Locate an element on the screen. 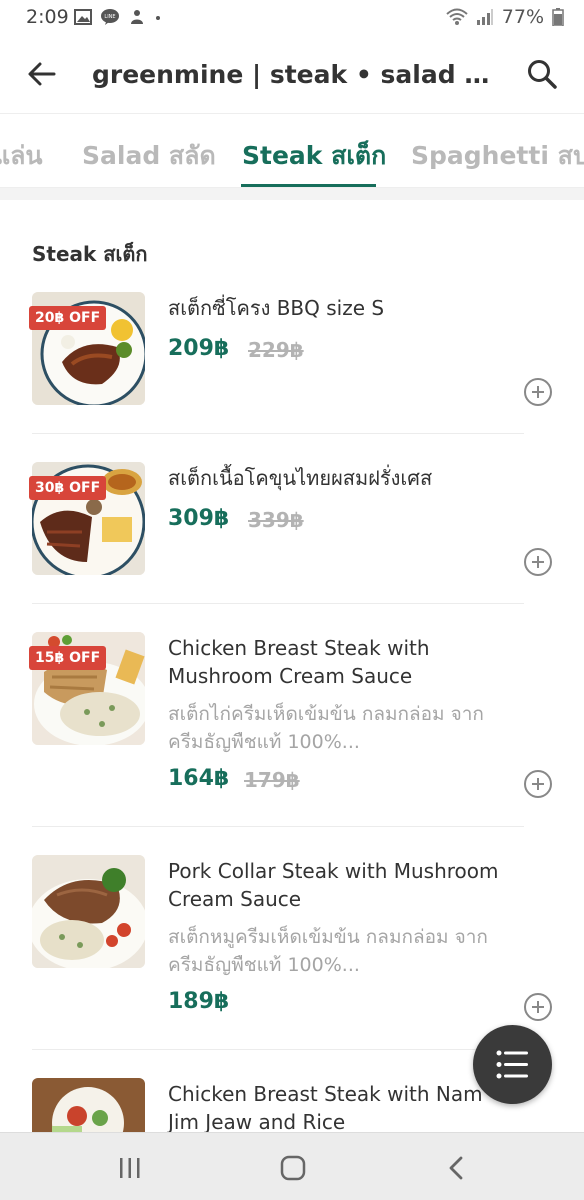 Image resolution: width=584 pixels, height=1200 pixels. svg-text: LINE is located at coordinates (109, 17).